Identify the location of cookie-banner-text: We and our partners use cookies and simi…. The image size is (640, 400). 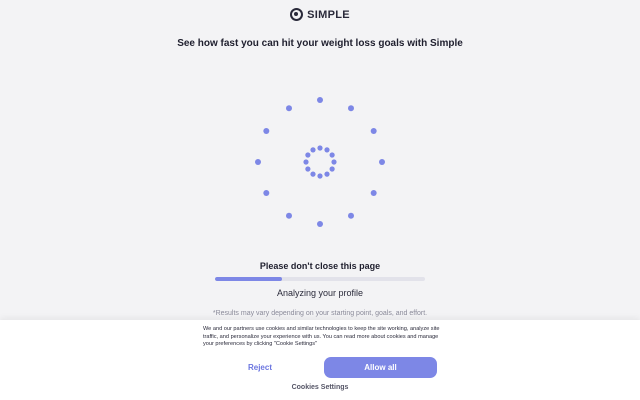
(321, 337).